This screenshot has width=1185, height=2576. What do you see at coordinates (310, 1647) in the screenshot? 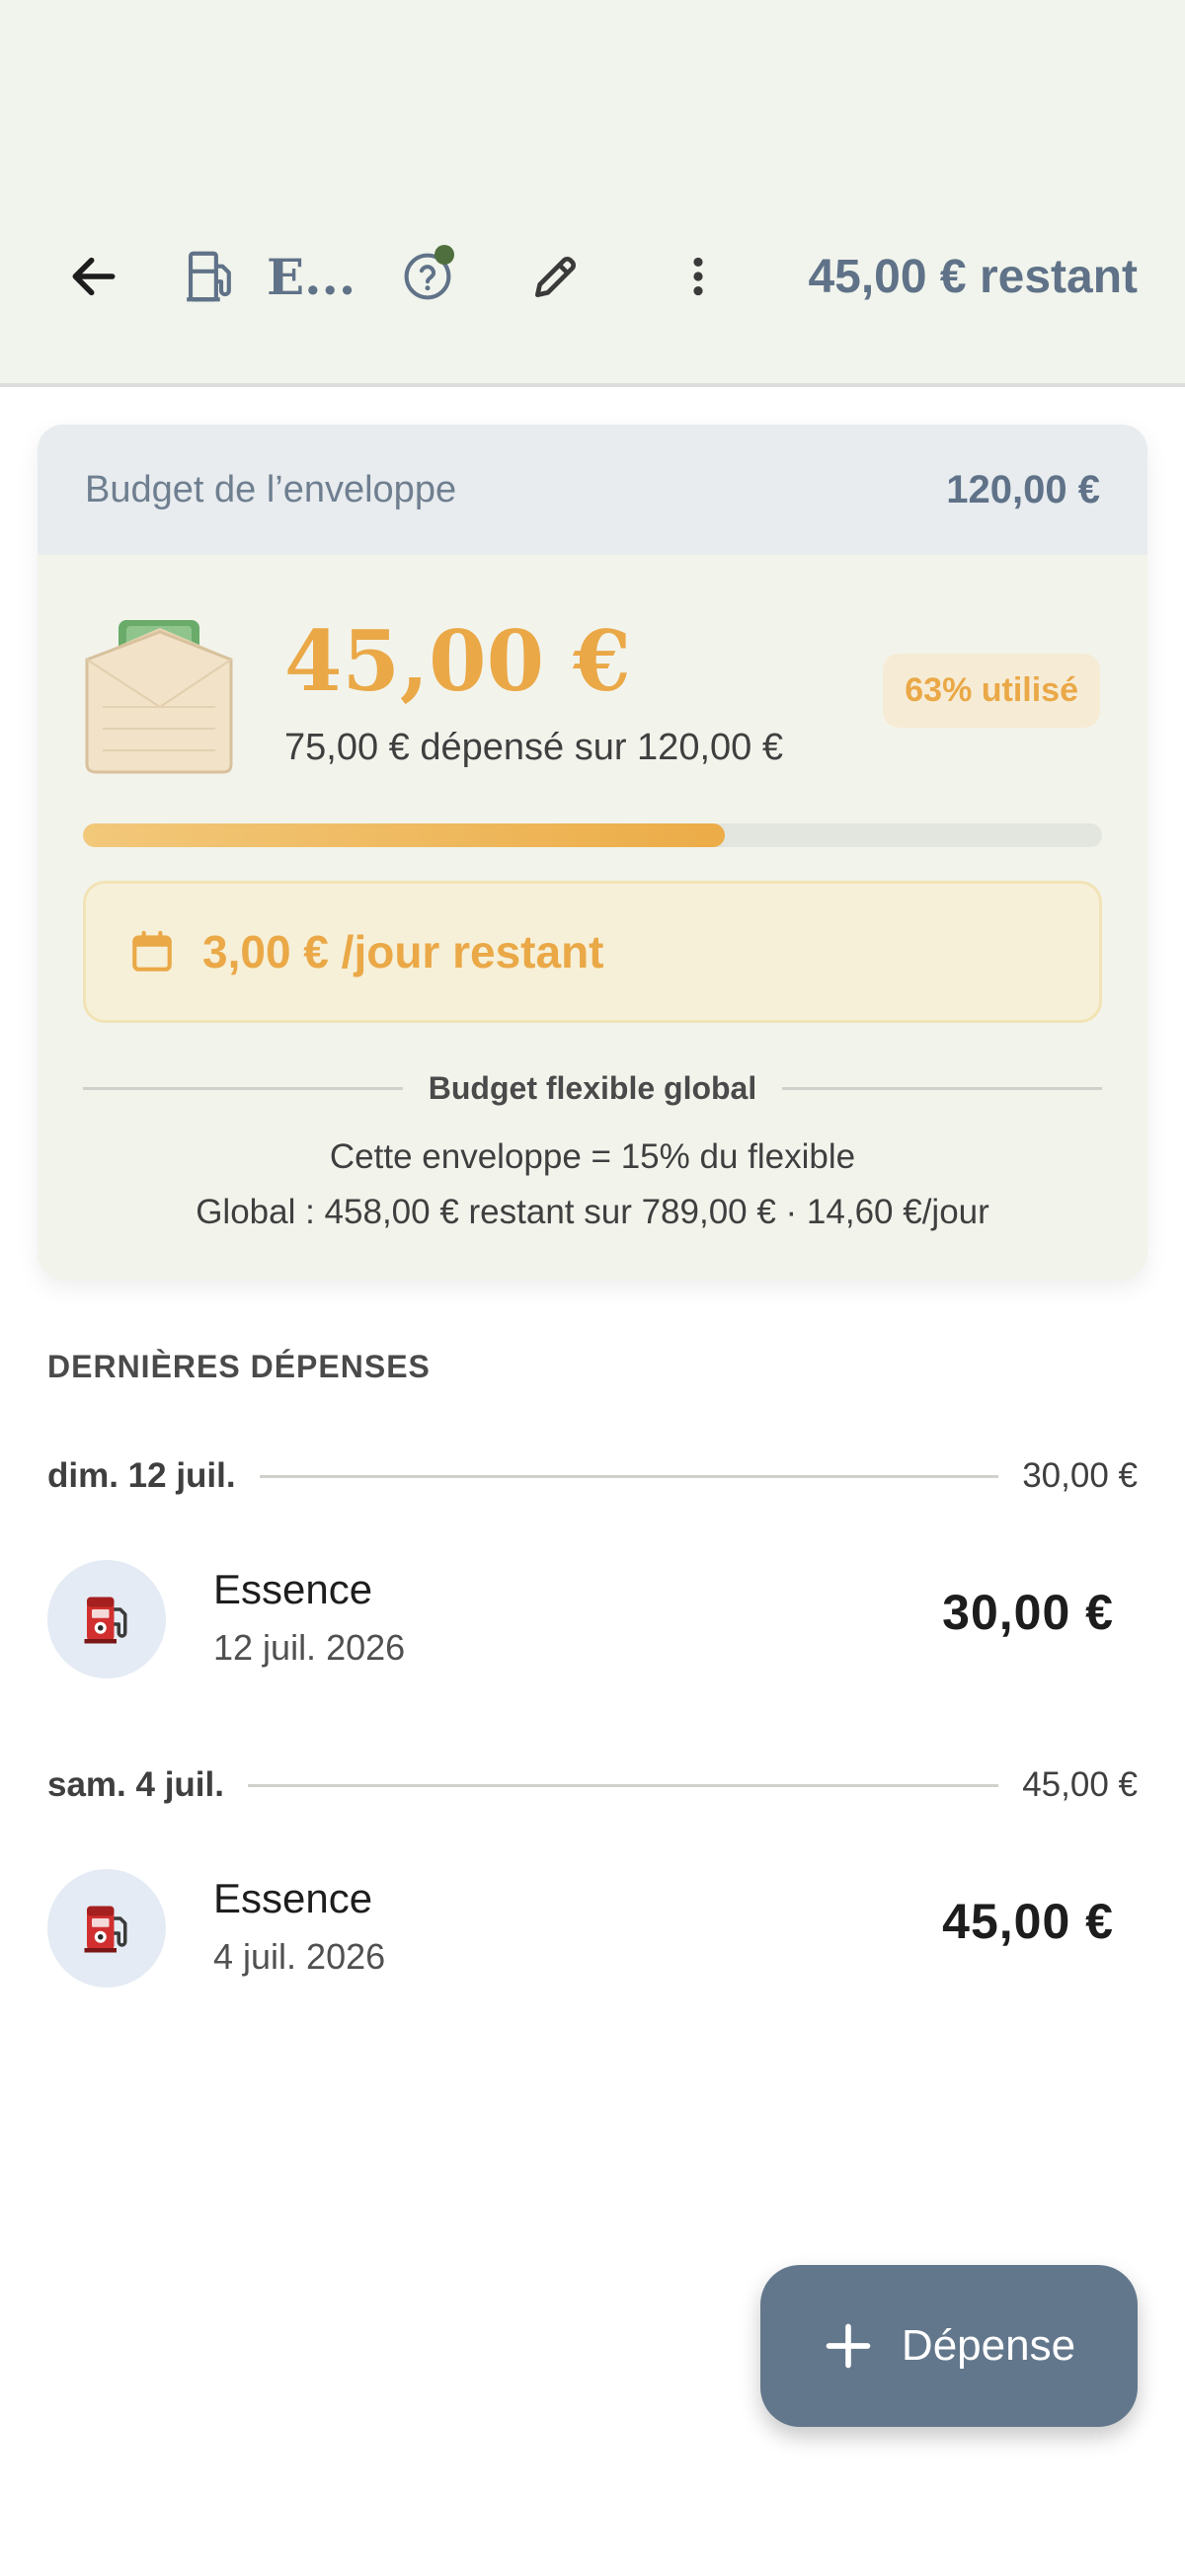
I see `expense-date: 12 juil. 2026` at bounding box center [310, 1647].